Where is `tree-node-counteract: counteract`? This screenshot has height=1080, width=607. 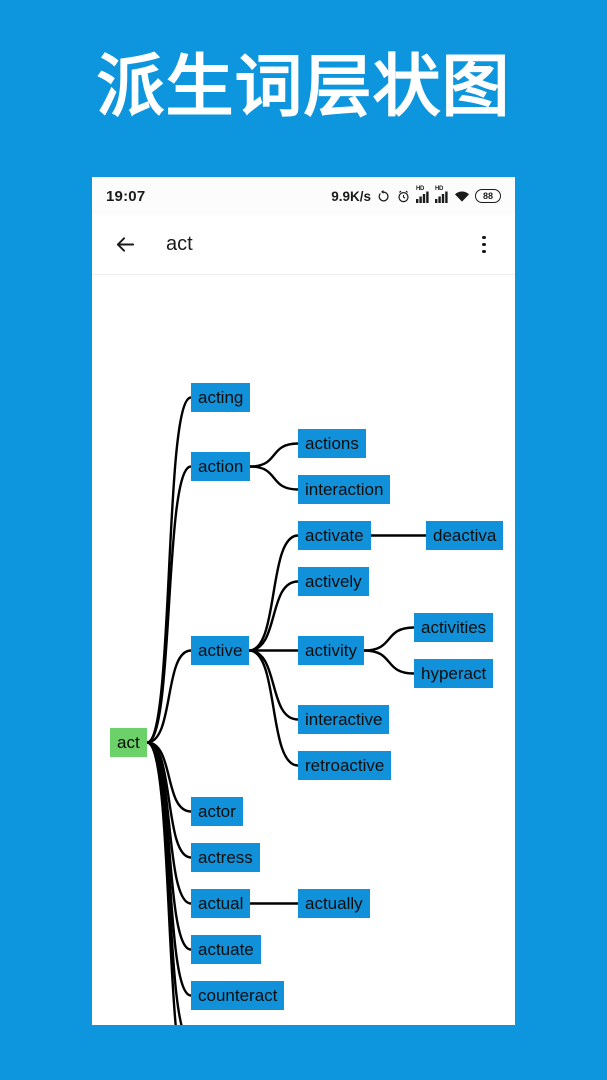
tree-node-counteract: counteract is located at coordinates (238, 995).